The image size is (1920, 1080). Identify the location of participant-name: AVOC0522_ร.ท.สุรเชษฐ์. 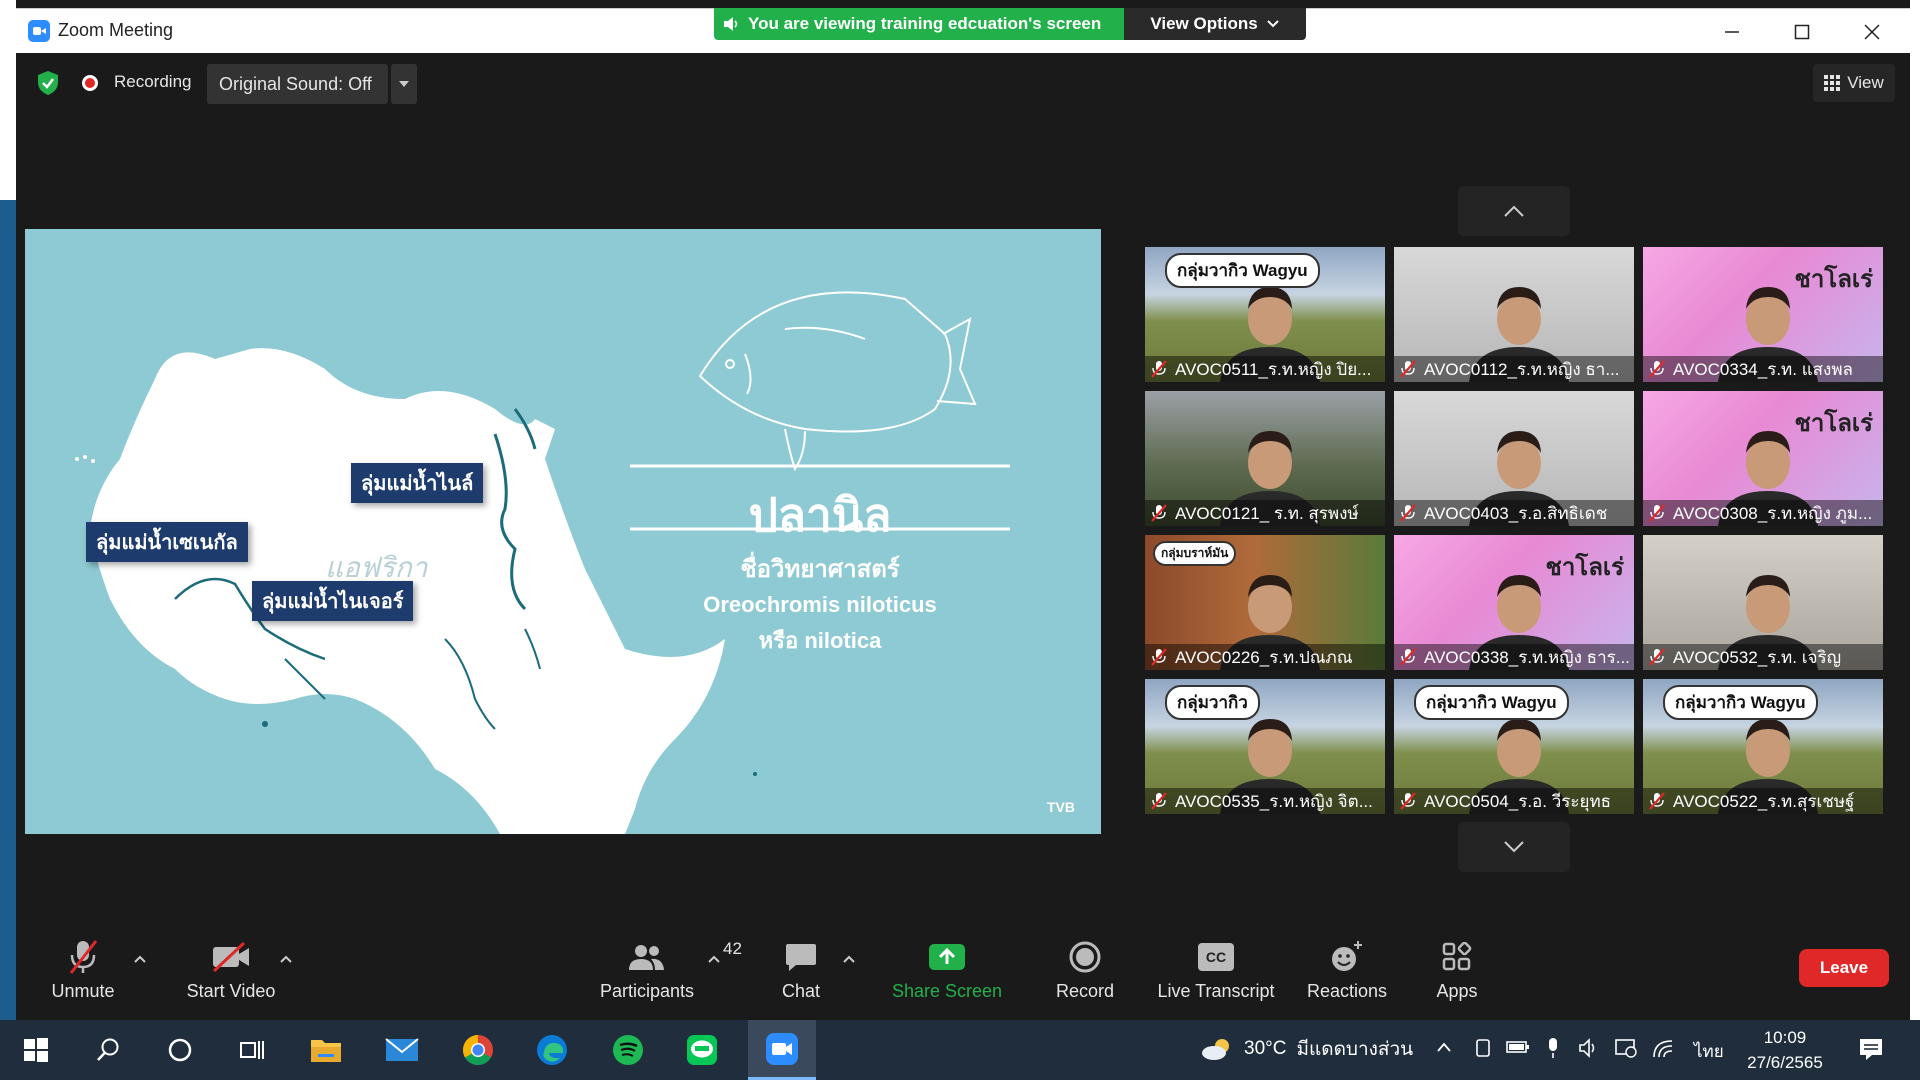
(1764, 801).